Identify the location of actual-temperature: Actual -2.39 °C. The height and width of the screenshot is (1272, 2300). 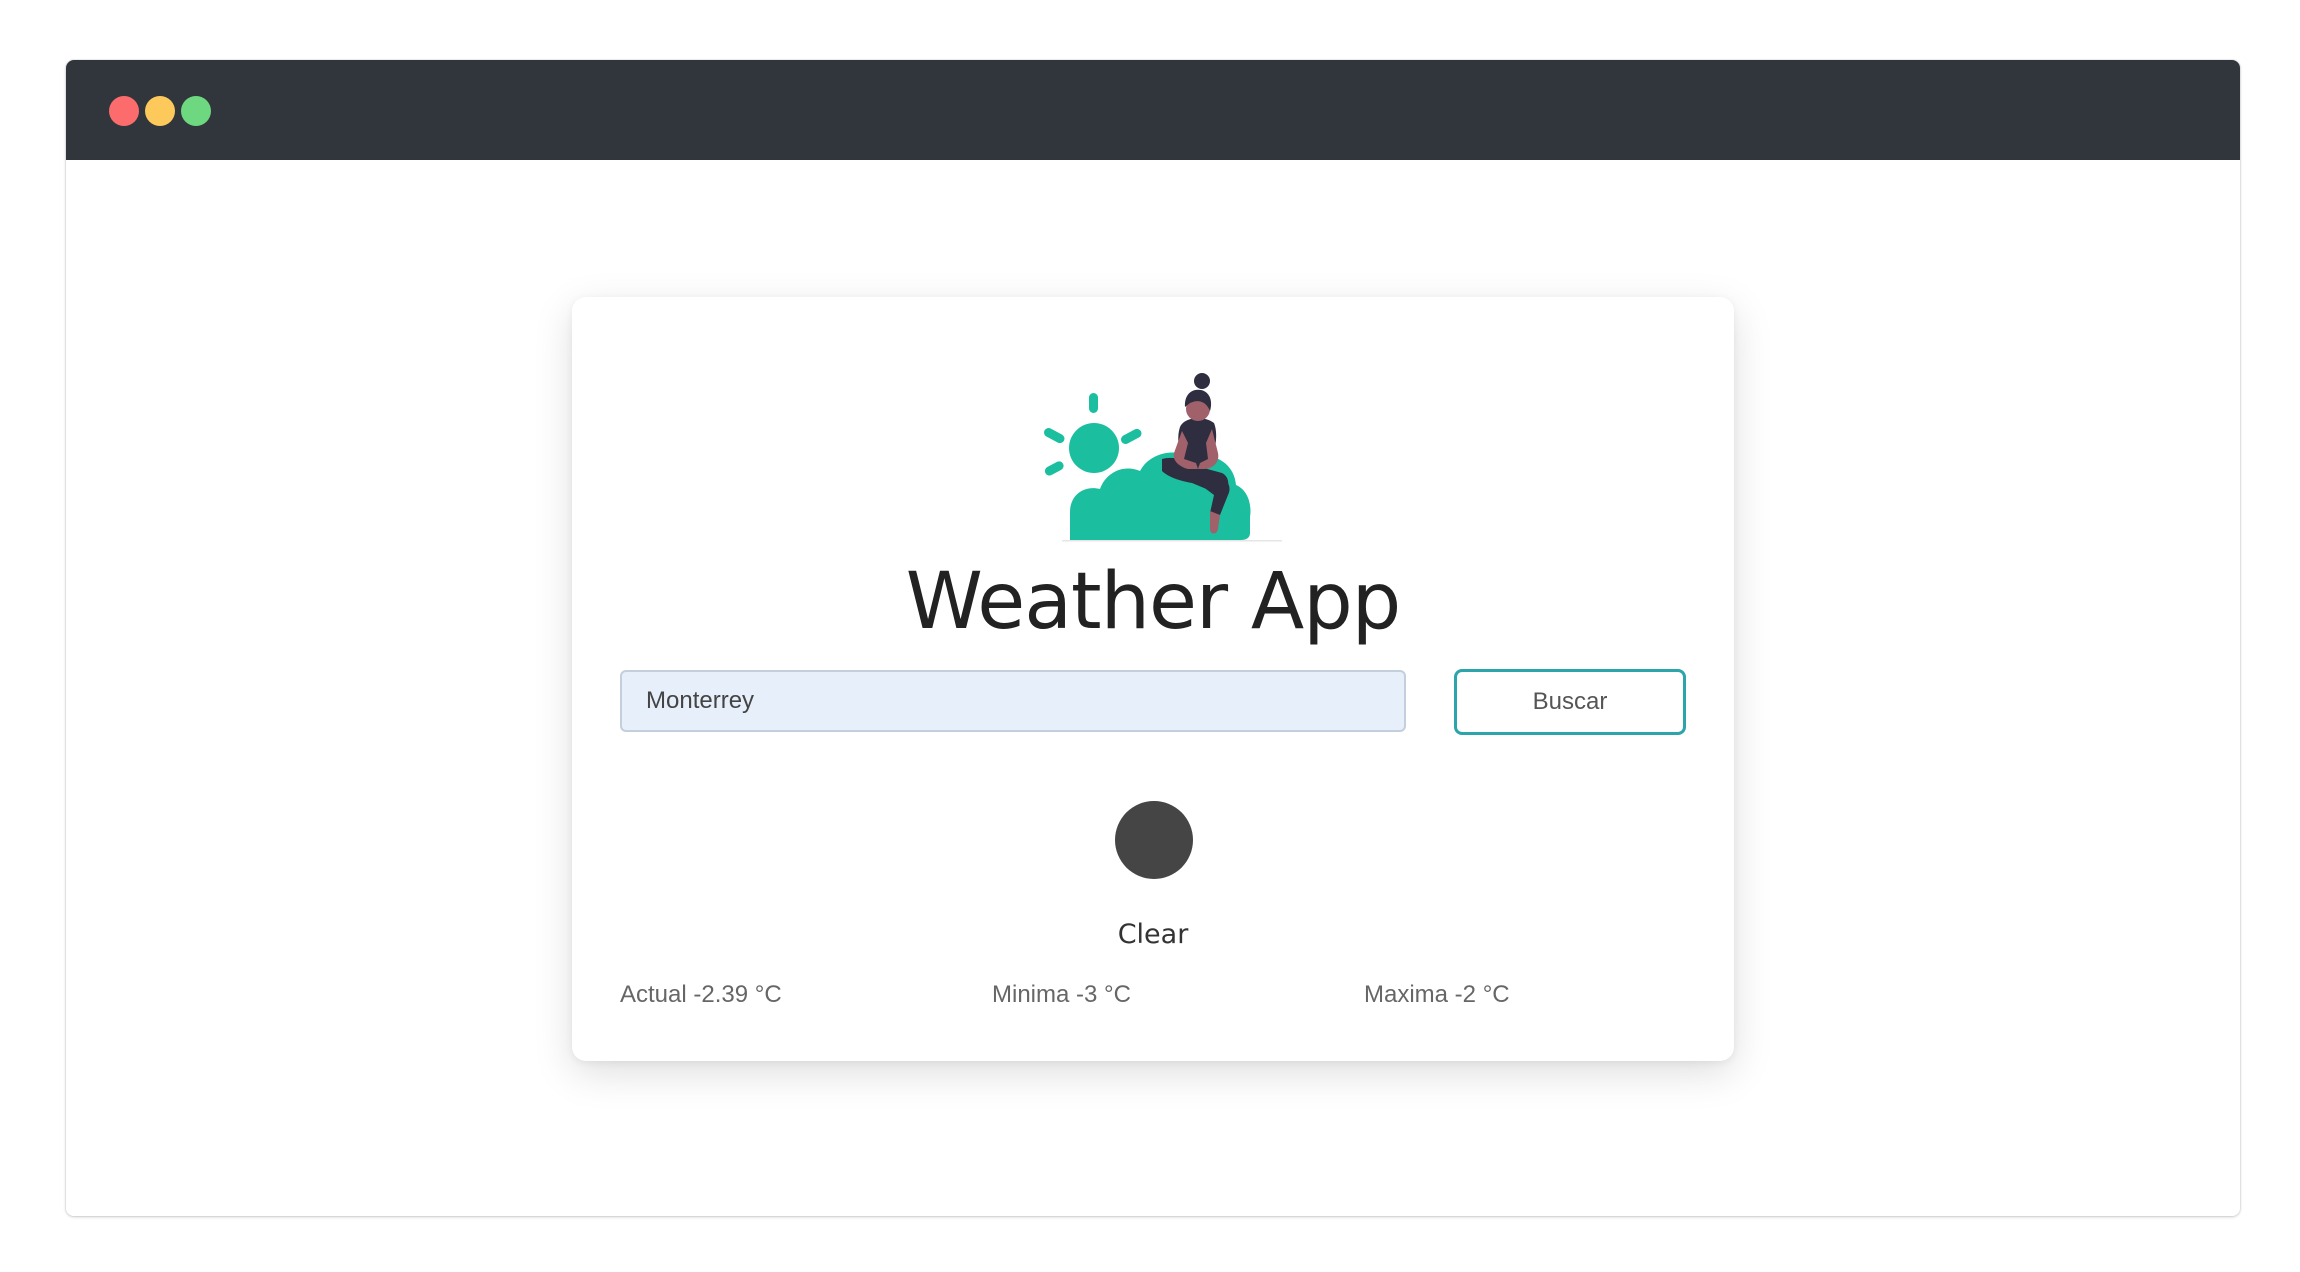
(701, 994).